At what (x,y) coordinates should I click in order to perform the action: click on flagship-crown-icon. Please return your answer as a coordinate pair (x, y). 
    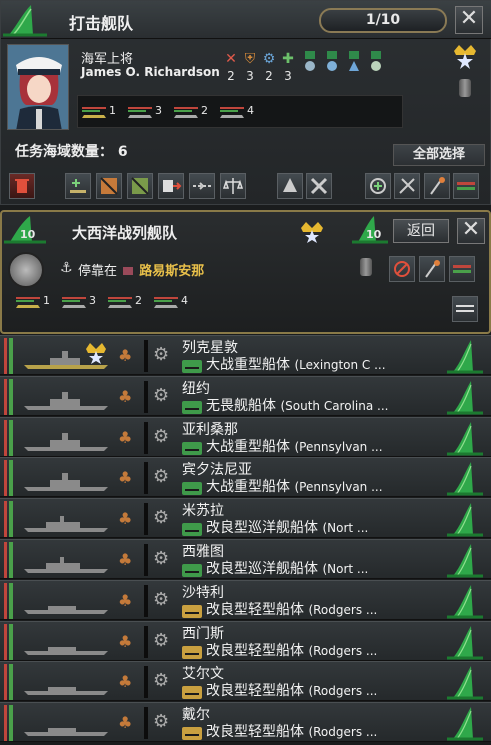
    Looking at the image, I should click on (96, 353).